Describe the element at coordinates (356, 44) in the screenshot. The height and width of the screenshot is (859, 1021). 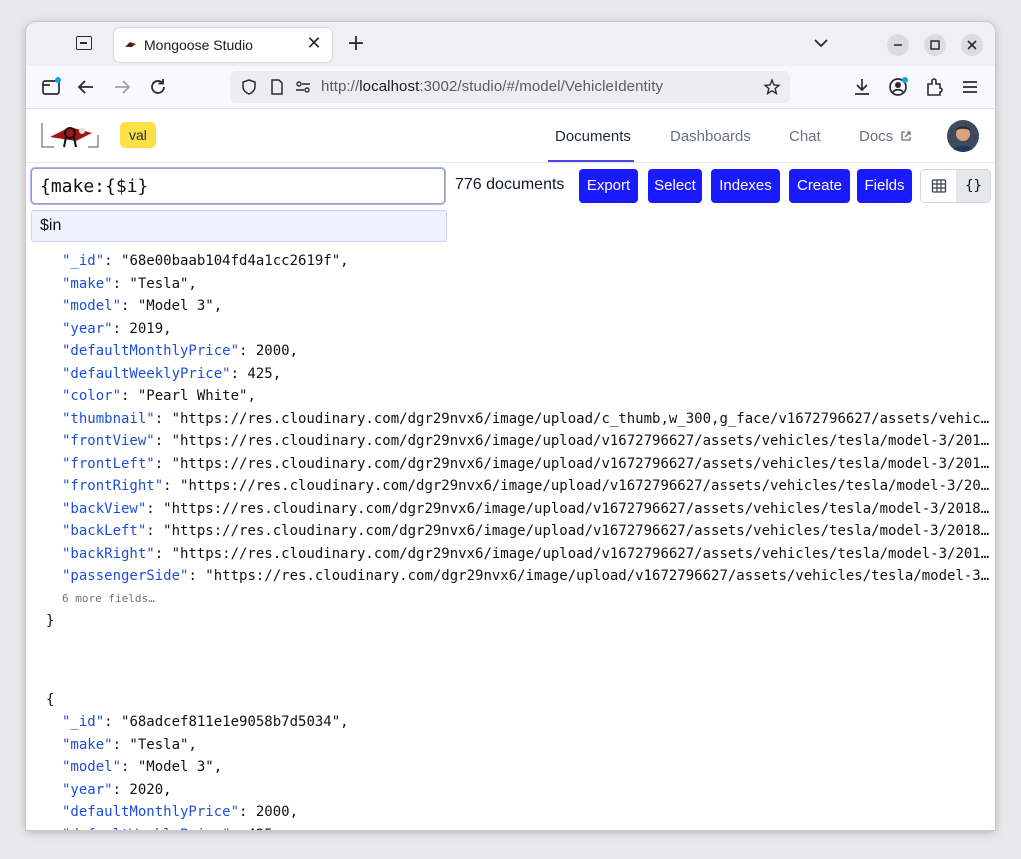
I see `new-tab-icon: +` at that location.